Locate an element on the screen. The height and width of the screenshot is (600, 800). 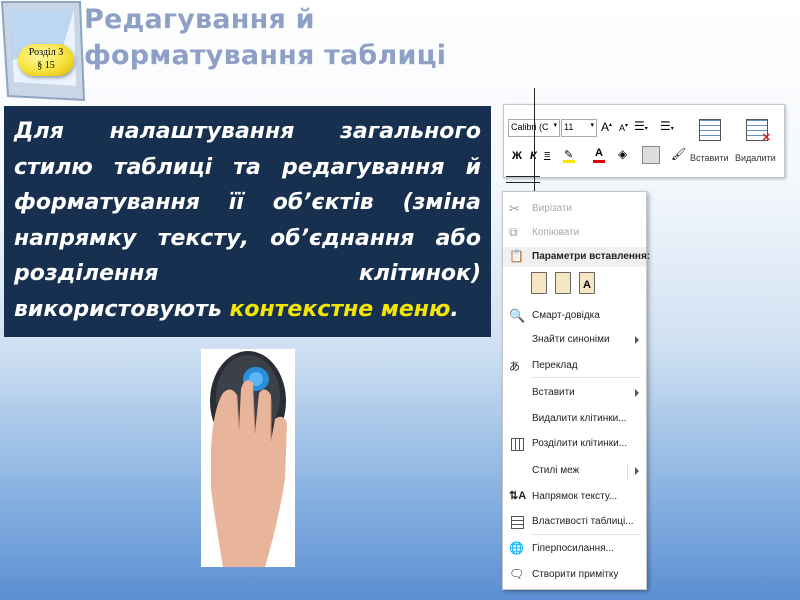
paste-keep-formatting-icon is located at coordinates (539, 283).